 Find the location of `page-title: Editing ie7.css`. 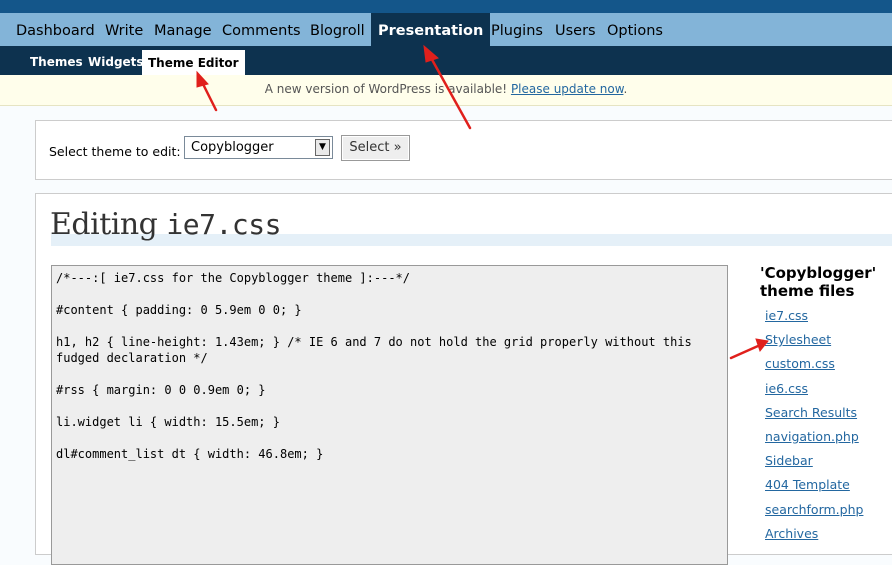

page-title: Editing ie7.css is located at coordinates (165, 224).